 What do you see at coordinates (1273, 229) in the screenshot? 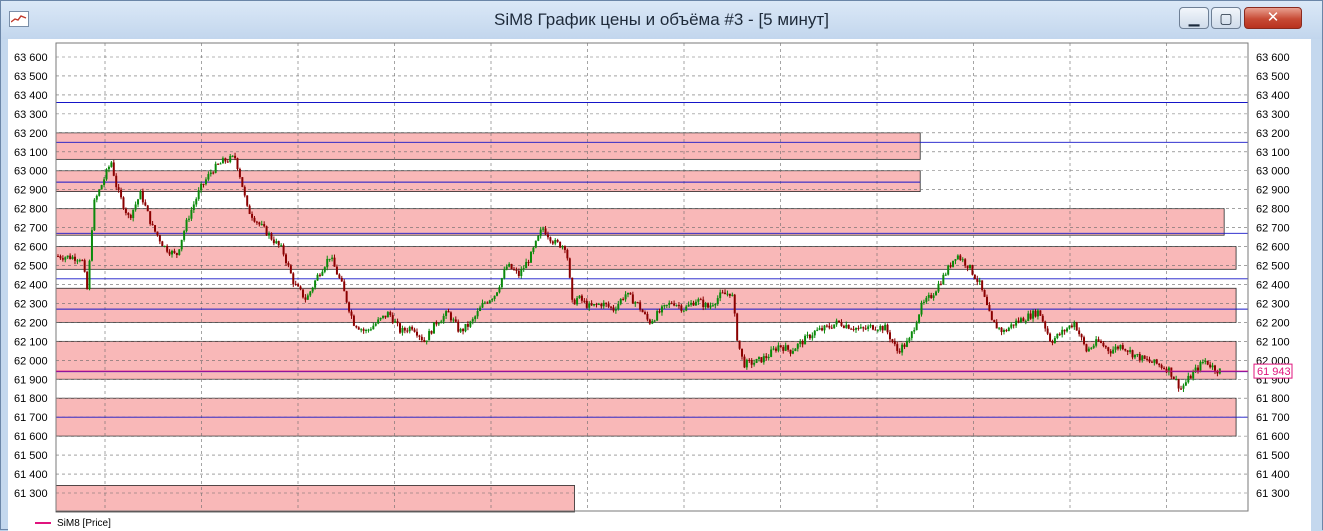
I see `y-tick-label-right: 62 700` at bounding box center [1273, 229].